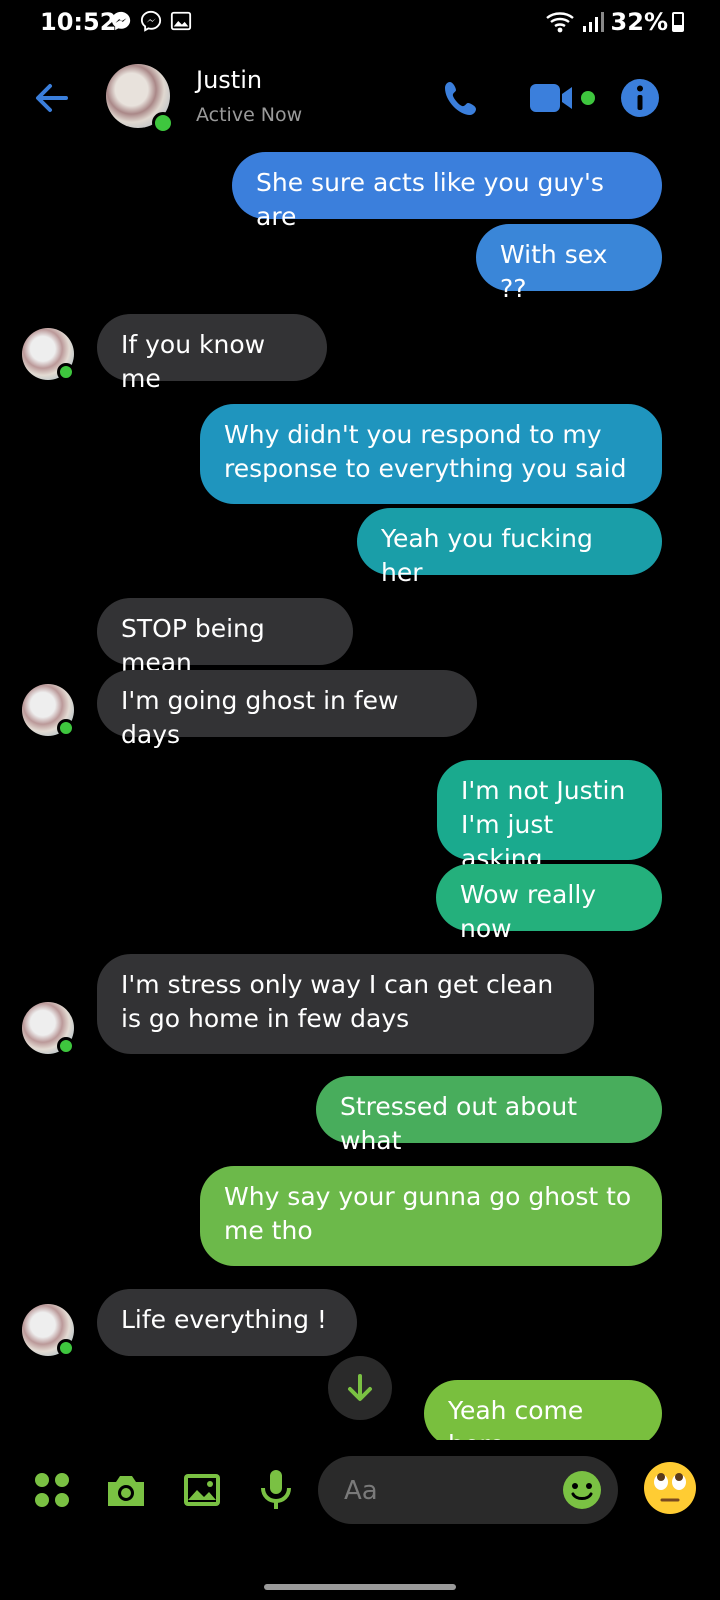 Image resolution: width=720 pixels, height=1600 pixels. I want to click on contact-status: Active Now, so click(249, 115).